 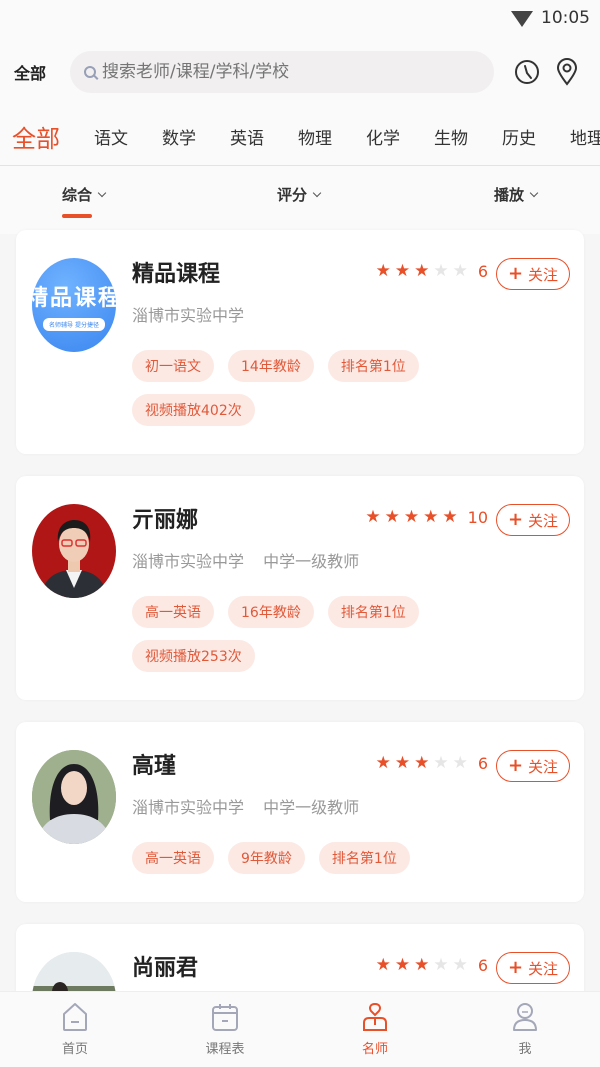 I want to click on tag-list: 初一语文 14年教龄 排名第1位 视频播放402次, so click(x=282, y=388).